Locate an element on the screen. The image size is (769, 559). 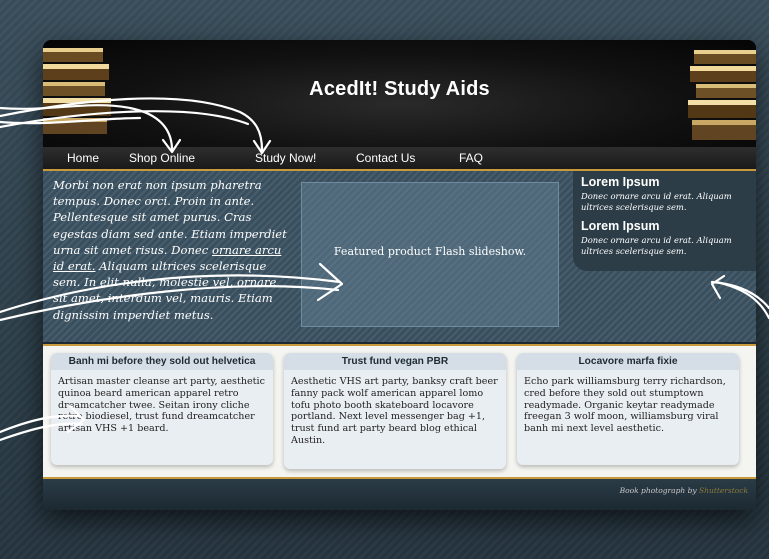
card-title-3: Locavore marfa fixie is located at coordinates (628, 361).